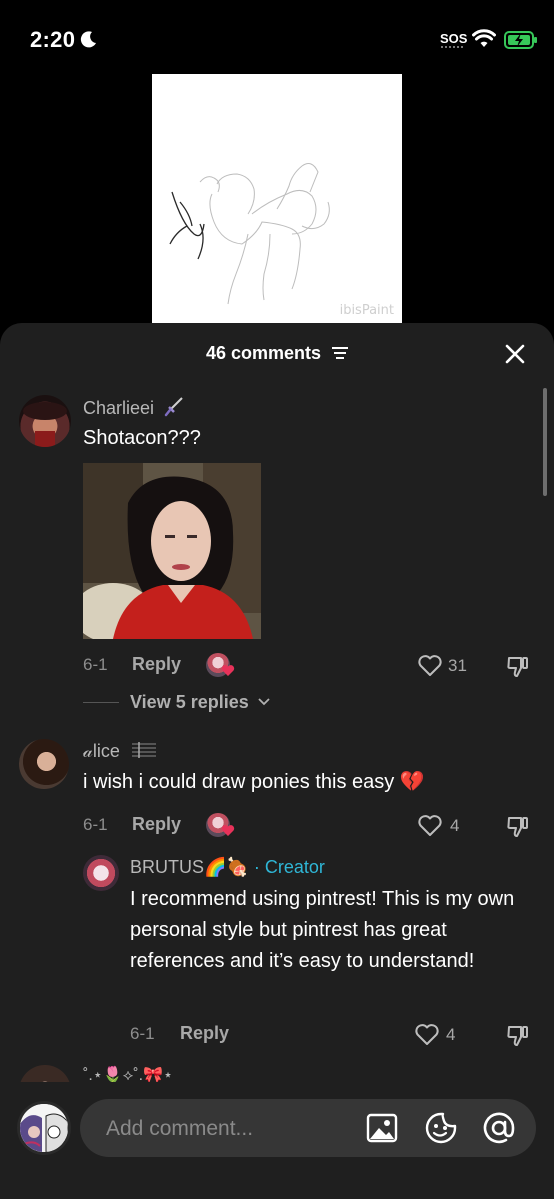 Image resolution: width=554 pixels, height=1199 pixels. What do you see at coordinates (264, 702) in the screenshot?
I see `chevron-down-icon` at bounding box center [264, 702].